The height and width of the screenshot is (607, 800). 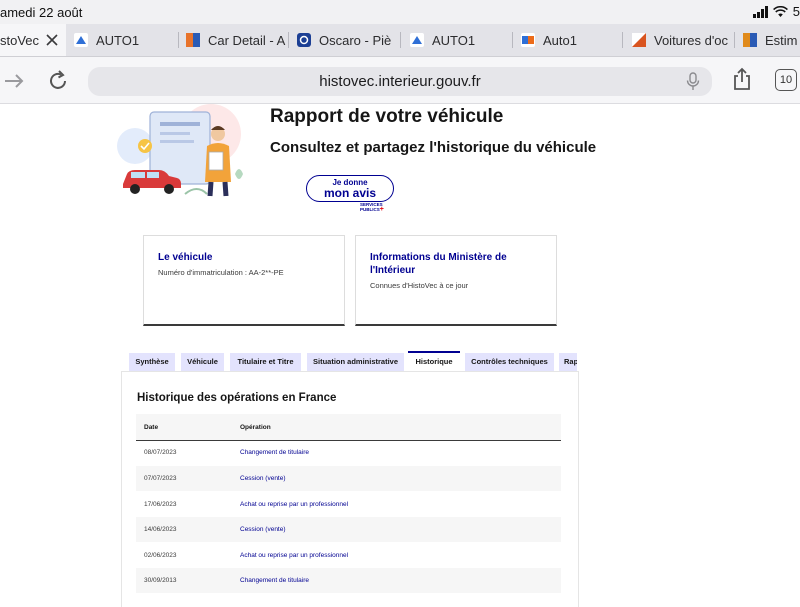 I want to click on column-operation: Opération, so click(x=255, y=427).